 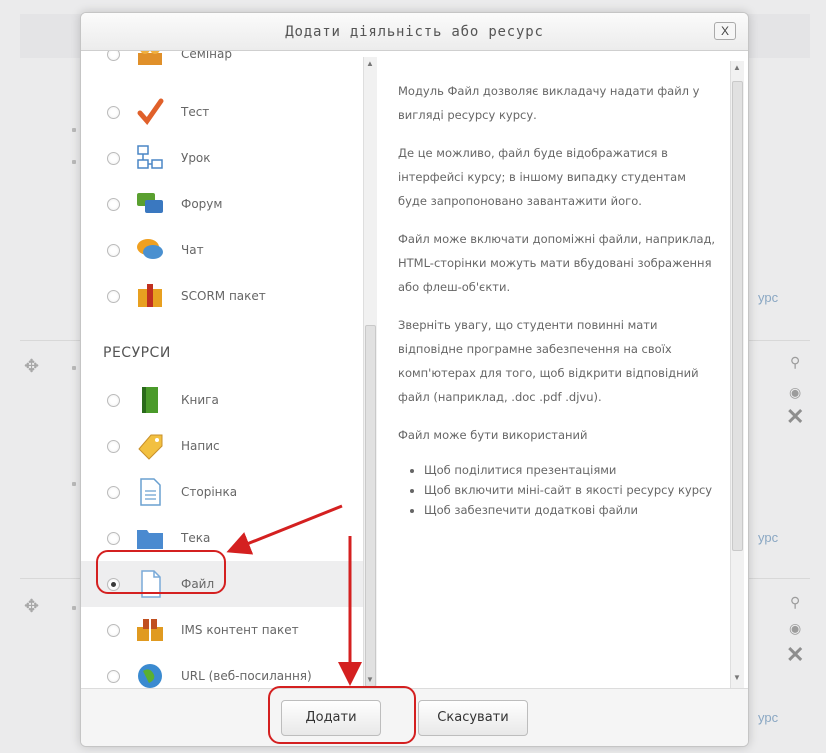 I want to click on arrow-to-file-option, so click(x=284, y=529).